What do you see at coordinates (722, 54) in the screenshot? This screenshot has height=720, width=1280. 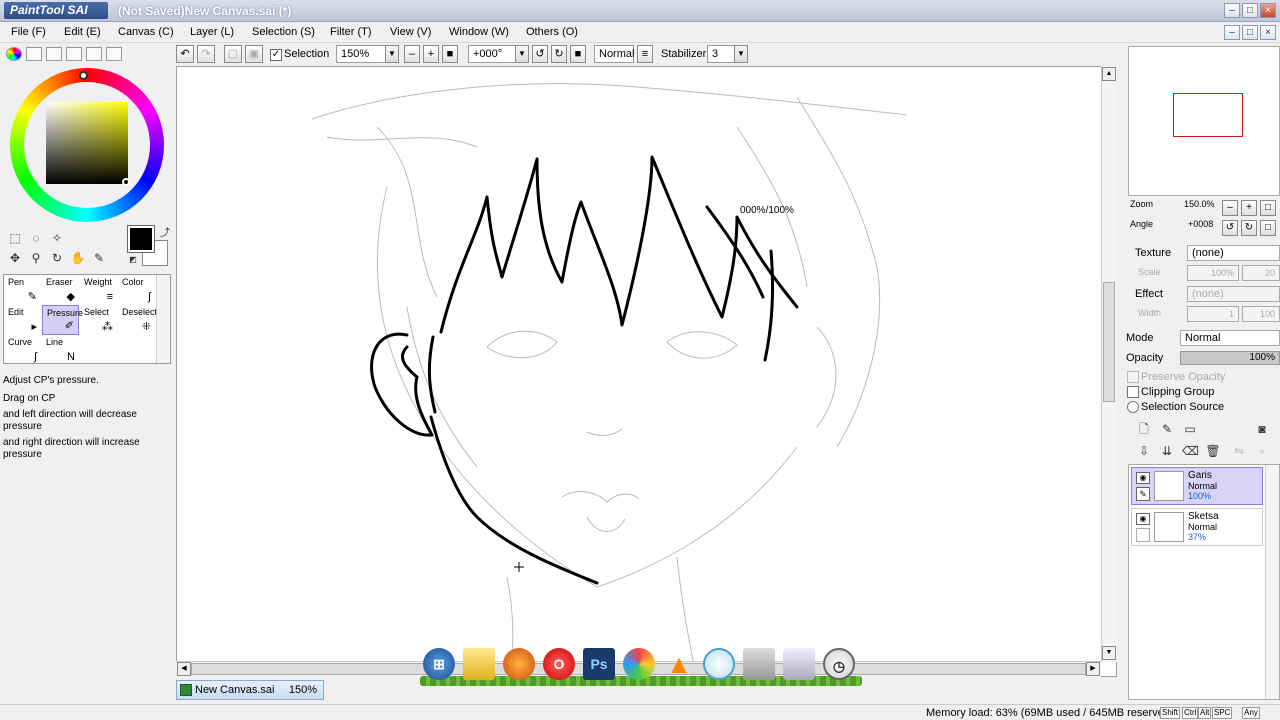 I see `stabilizer-field: 3` at bounding box center [722, 54].